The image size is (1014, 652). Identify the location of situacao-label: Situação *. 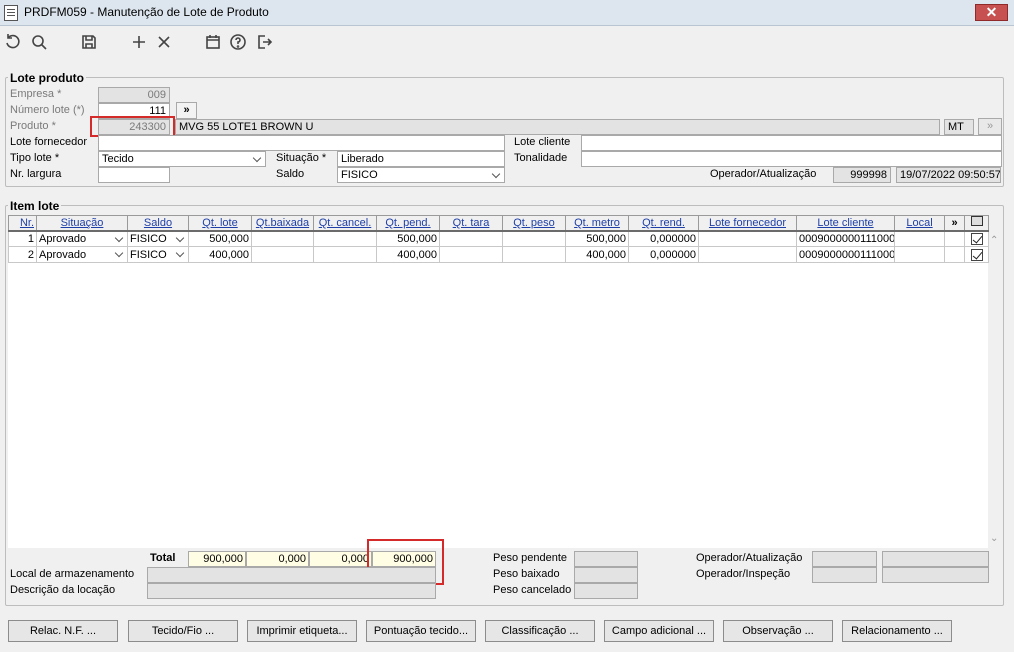
(301, 158).